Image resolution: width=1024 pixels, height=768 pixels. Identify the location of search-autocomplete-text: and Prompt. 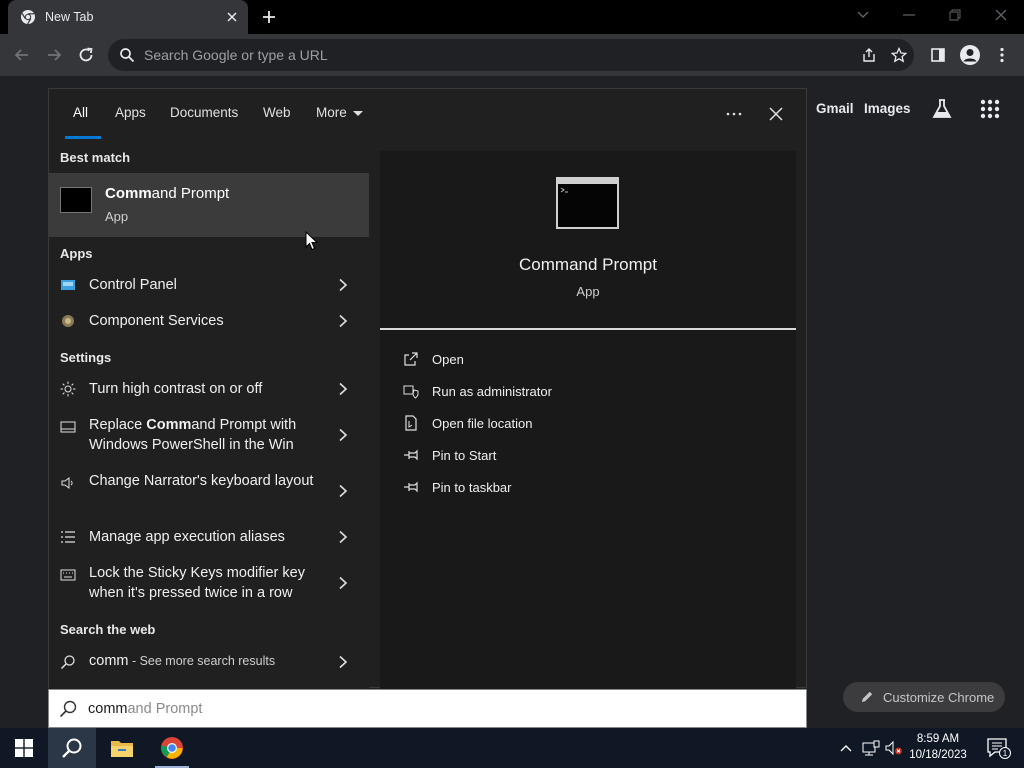
(165, 708).